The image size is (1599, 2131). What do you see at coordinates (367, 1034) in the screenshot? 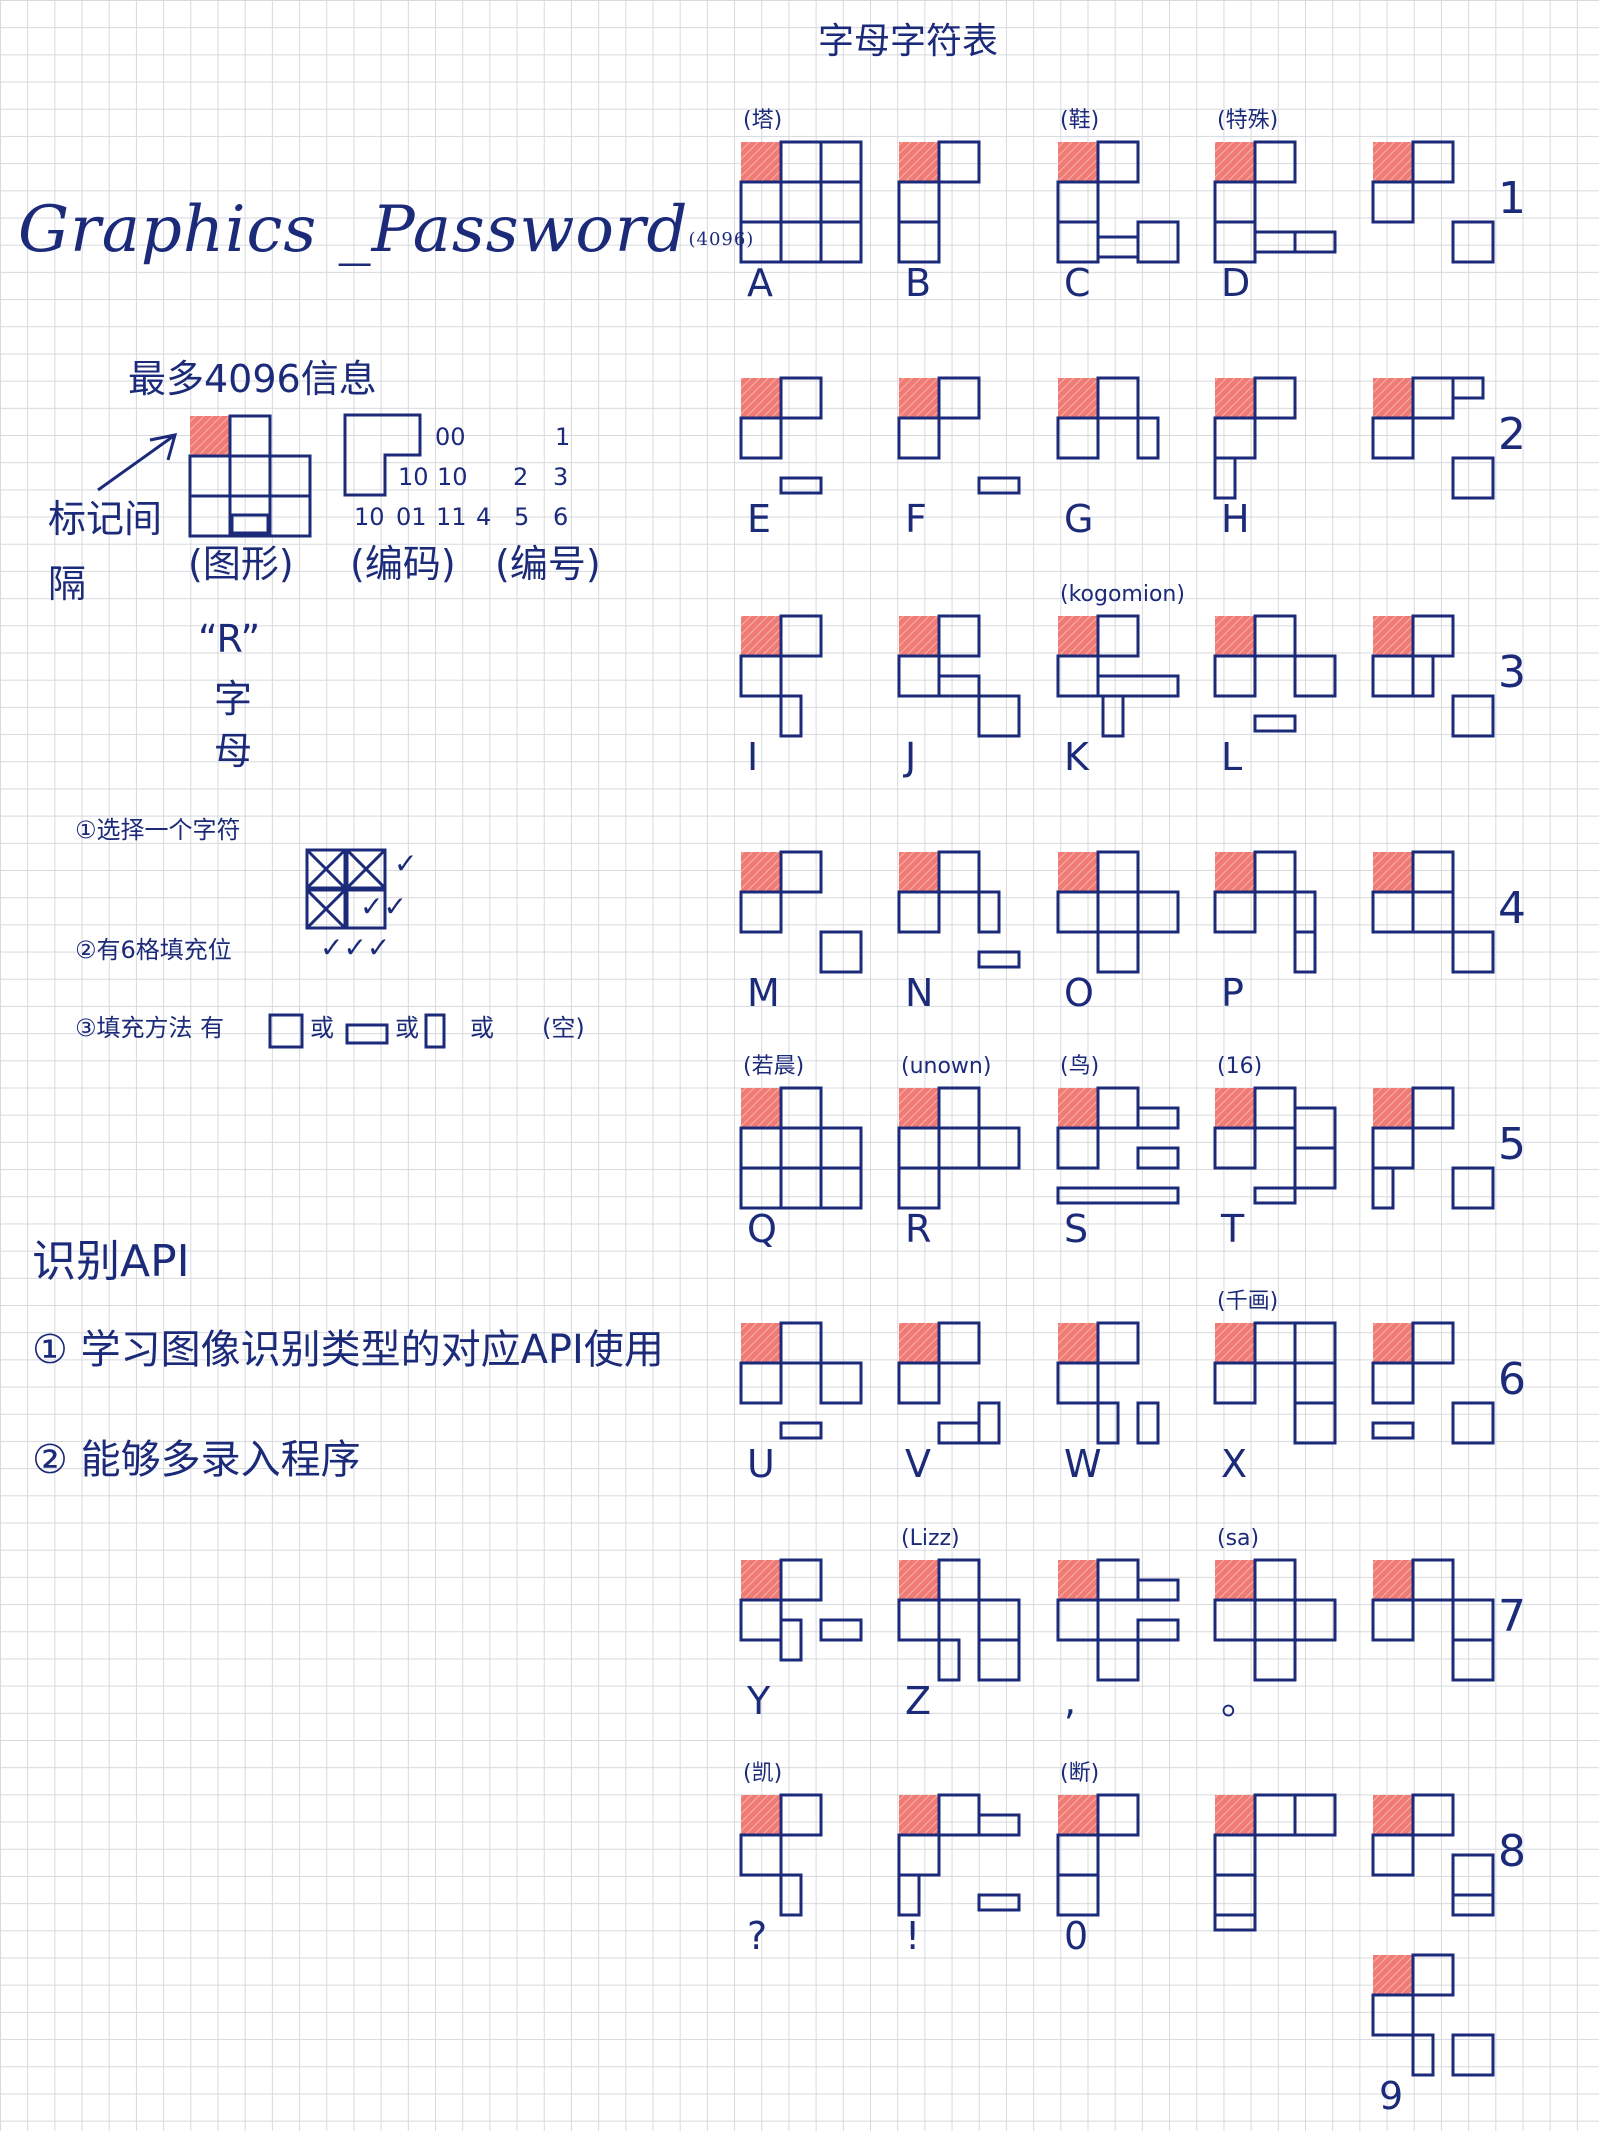
I see `fill-bar-icon` at bounding box center [367, 1034].